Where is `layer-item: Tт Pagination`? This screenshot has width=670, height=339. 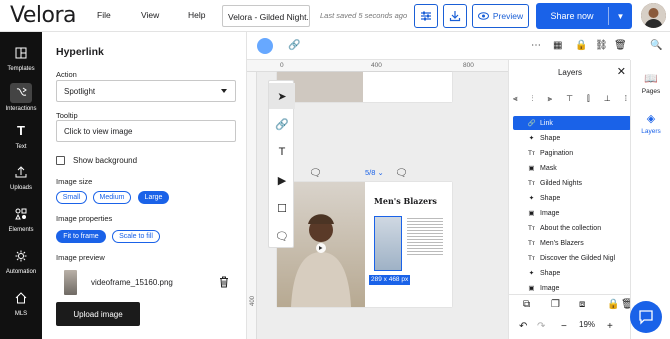
layer-item: Tт Pagination is located at coordinates (572, 153).